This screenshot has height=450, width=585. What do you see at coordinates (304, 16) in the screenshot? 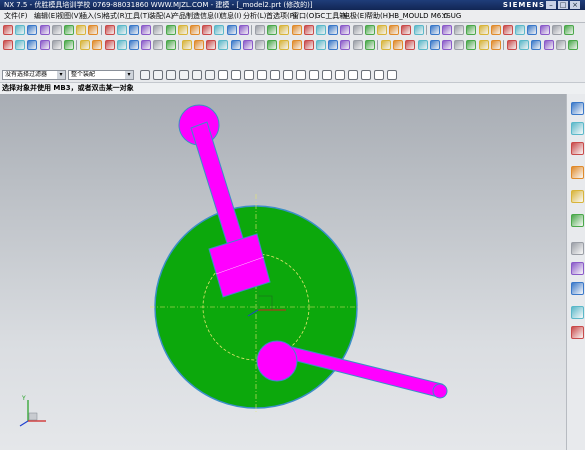
I see `menu-window: 窗口(O)` at bounding box center [304, 16].